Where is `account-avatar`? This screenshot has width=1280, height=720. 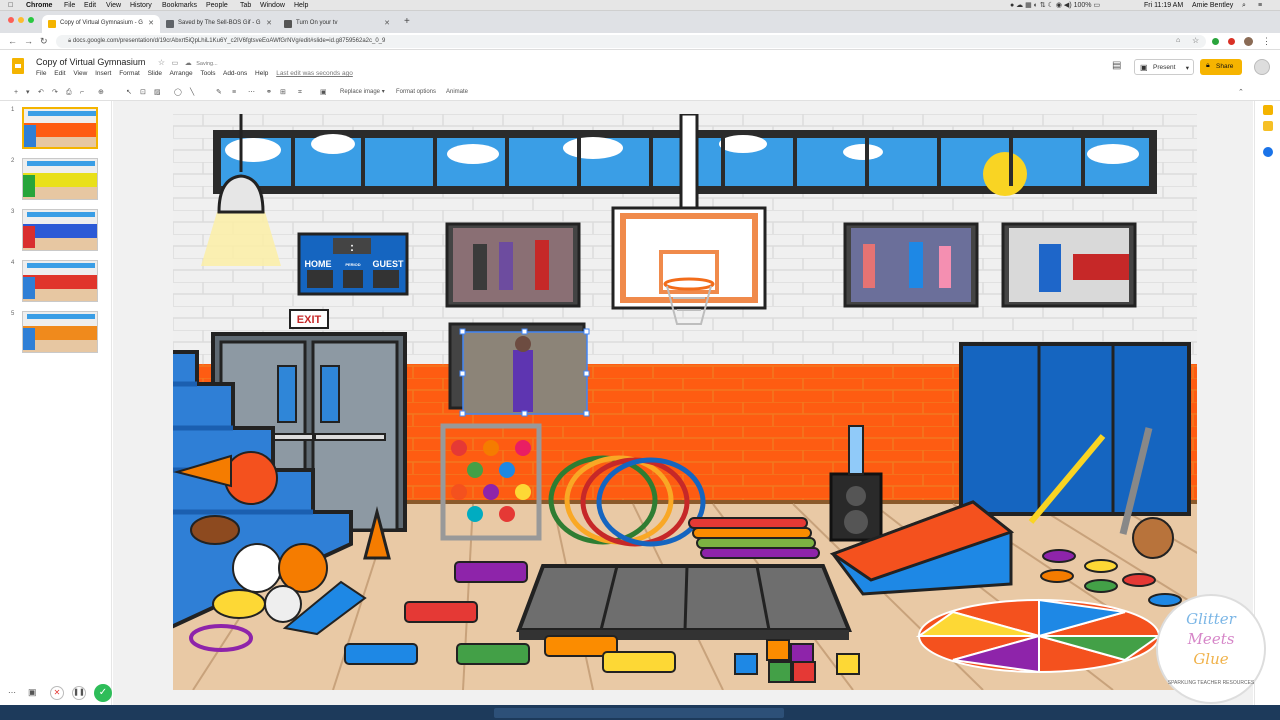
account-avatar is located at coordinates (1262, 67).